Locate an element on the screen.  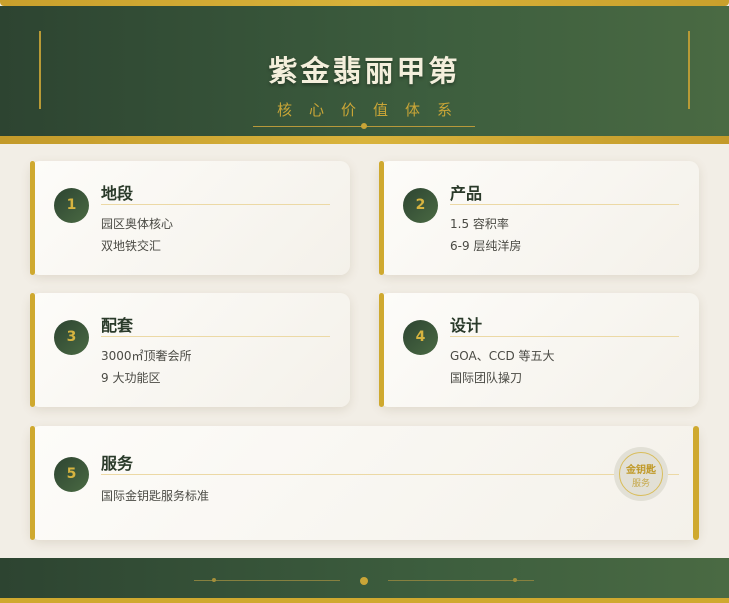
seal-text-main: 金钥匙 is located at coordinates (641, 470).